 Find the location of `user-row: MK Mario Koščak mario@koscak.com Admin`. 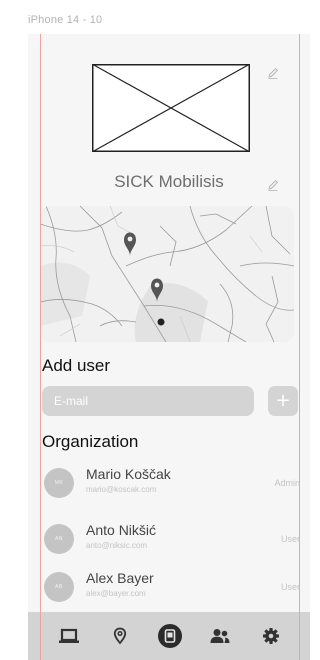

user-row: MK Mario Koščak mario@koscak.com Admin is located at coordinates (171, 482).